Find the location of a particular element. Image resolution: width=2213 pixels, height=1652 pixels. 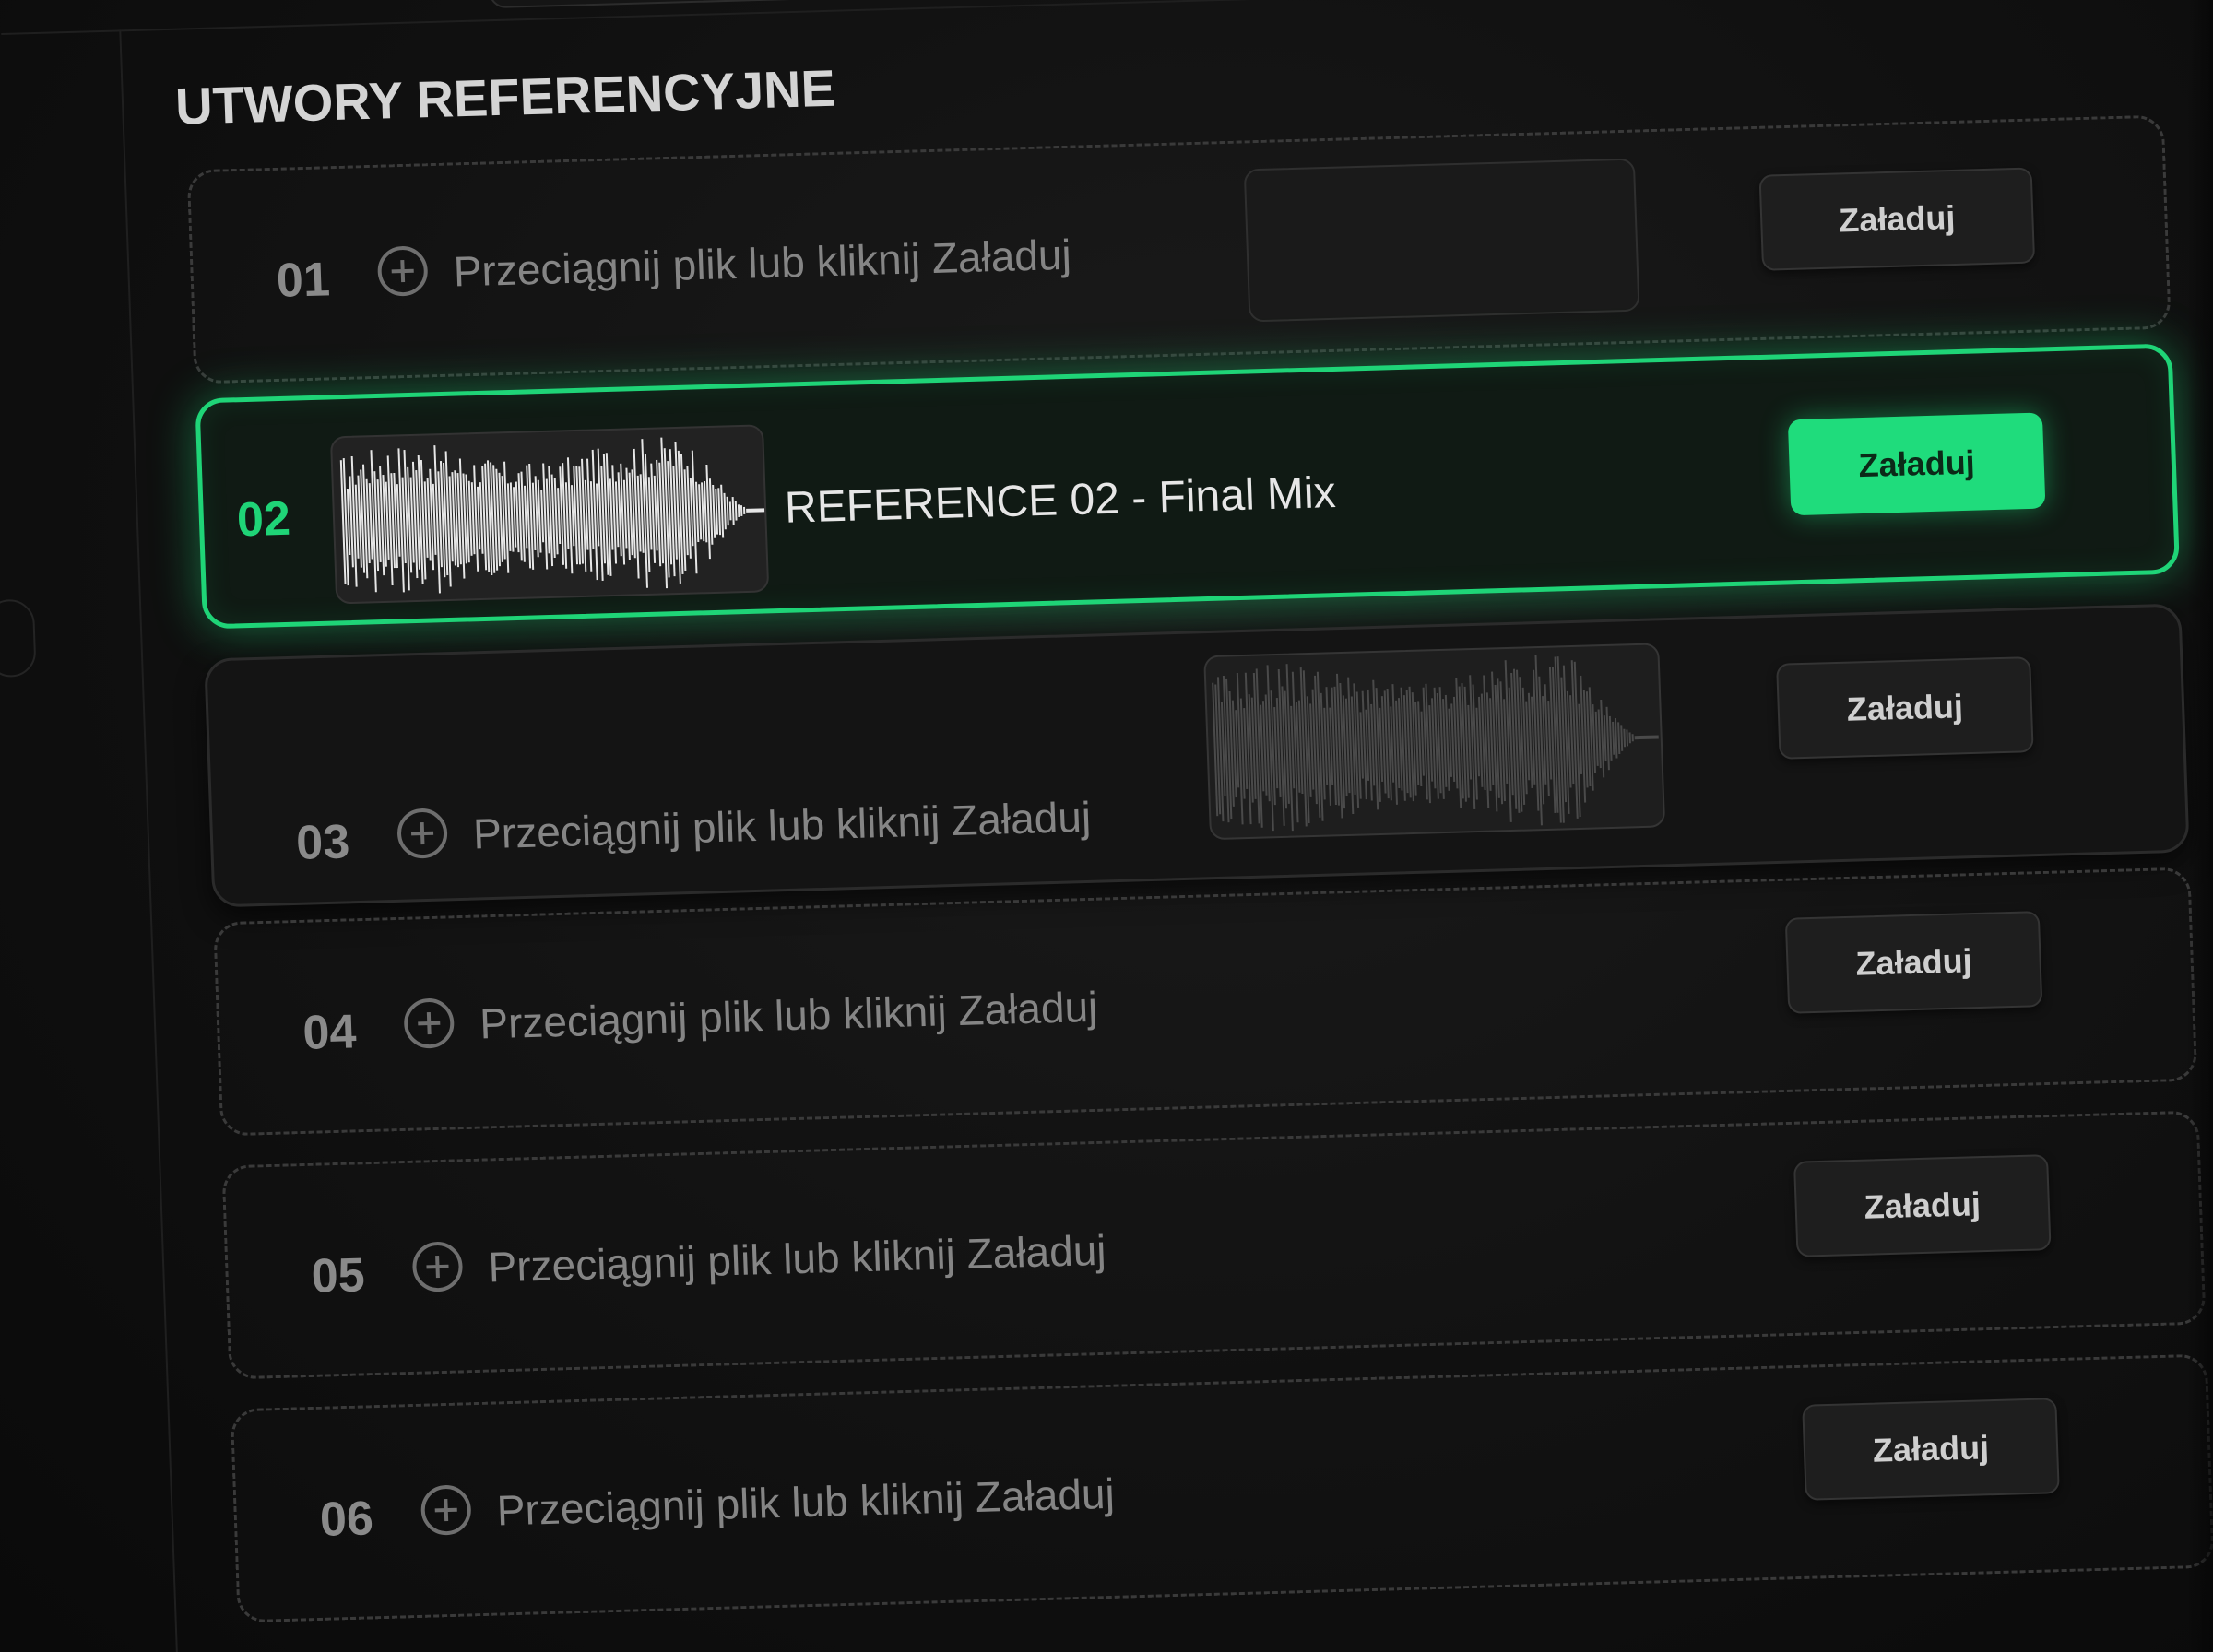

sidebar-divider is located at coordinates (149, 841).